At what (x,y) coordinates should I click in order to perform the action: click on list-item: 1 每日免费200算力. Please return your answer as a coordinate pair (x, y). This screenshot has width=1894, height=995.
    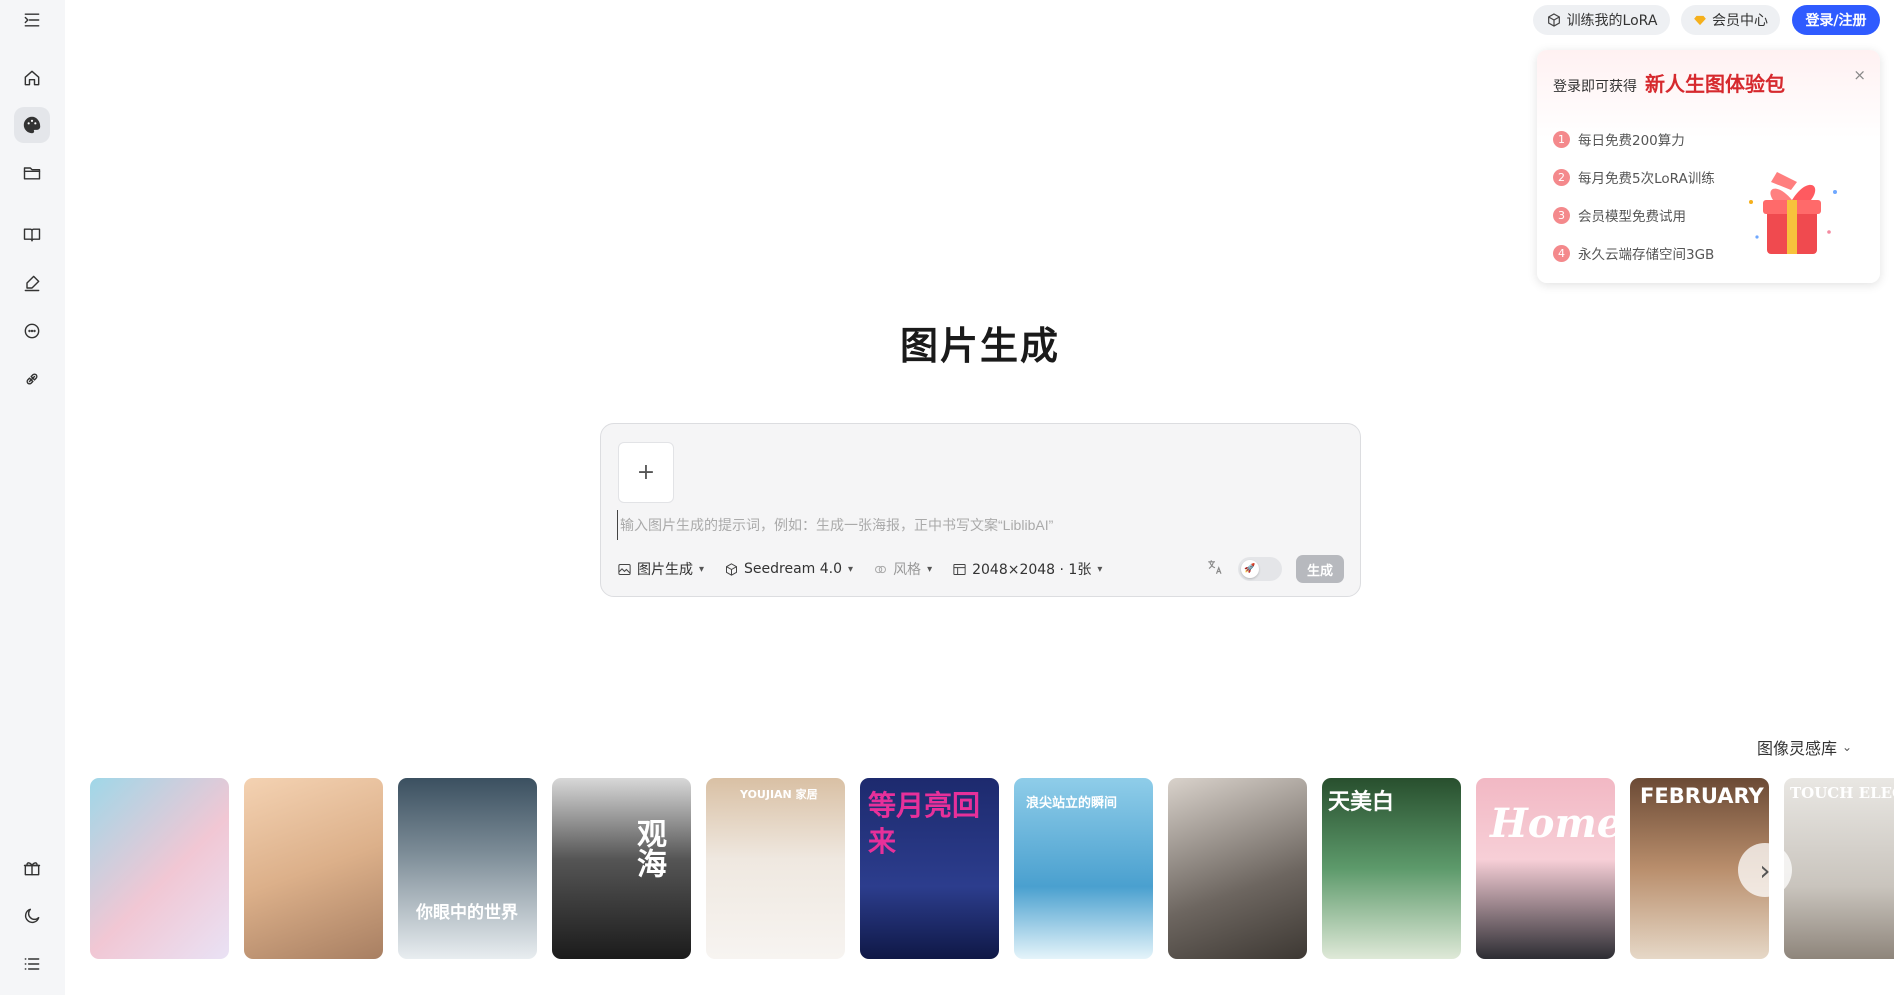
    Looking at the image, I should click on (1634, 139).